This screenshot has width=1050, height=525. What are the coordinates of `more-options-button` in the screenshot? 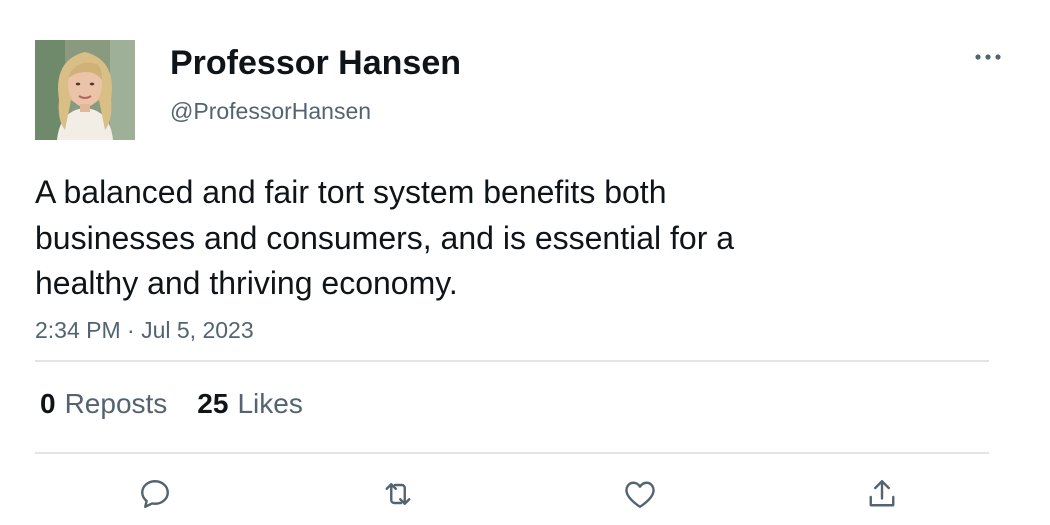 It's located at (988, 57).